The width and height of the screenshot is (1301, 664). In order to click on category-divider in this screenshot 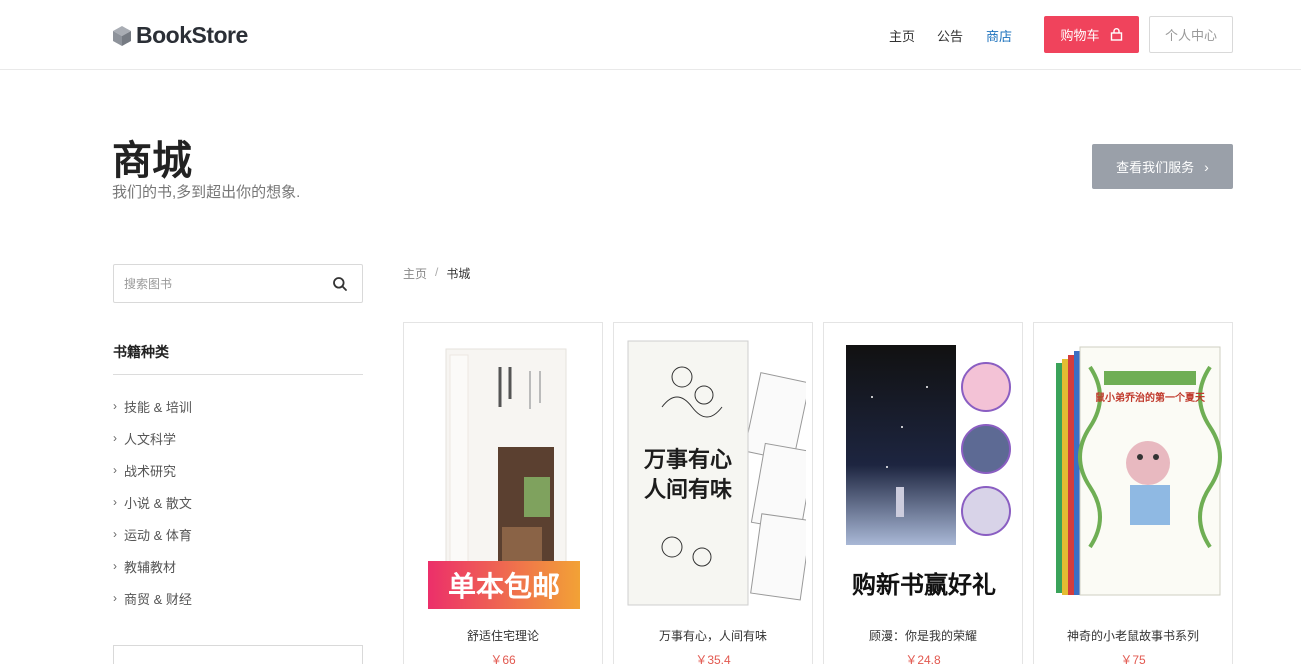, I will do `click(238, 374)`.